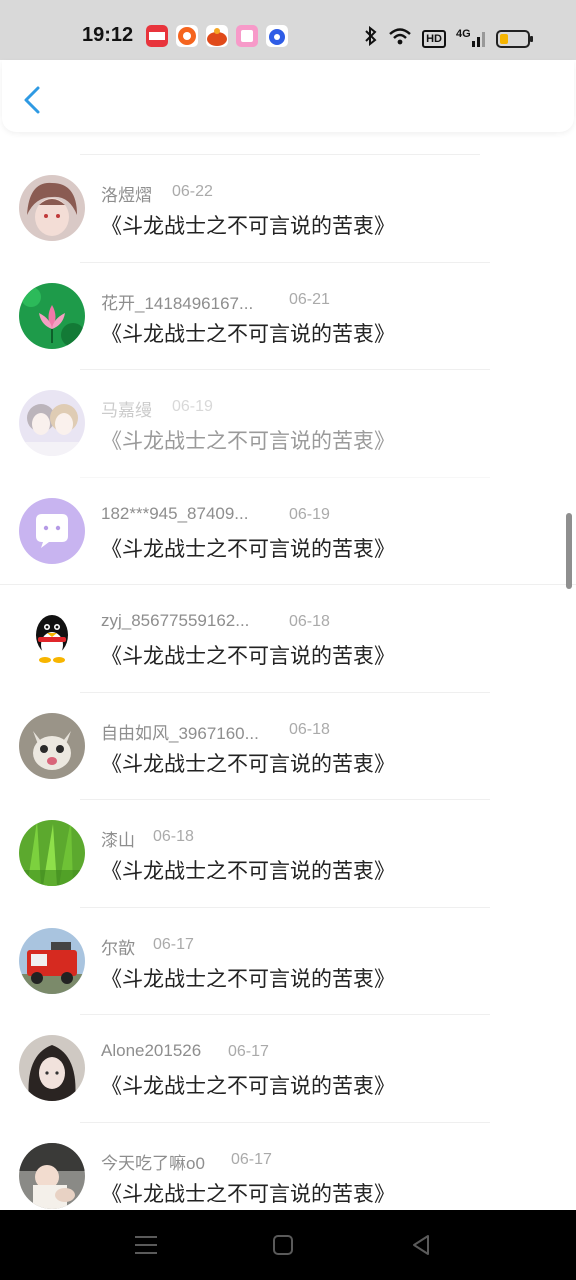 This screenshot has width=576, height=1280. Describe the element at coordinates (288, 531) in the screenshot. I see `list-item: 182***945_87409... 06-19 《斗龙战士之不可言说的苦衷》` at that location.